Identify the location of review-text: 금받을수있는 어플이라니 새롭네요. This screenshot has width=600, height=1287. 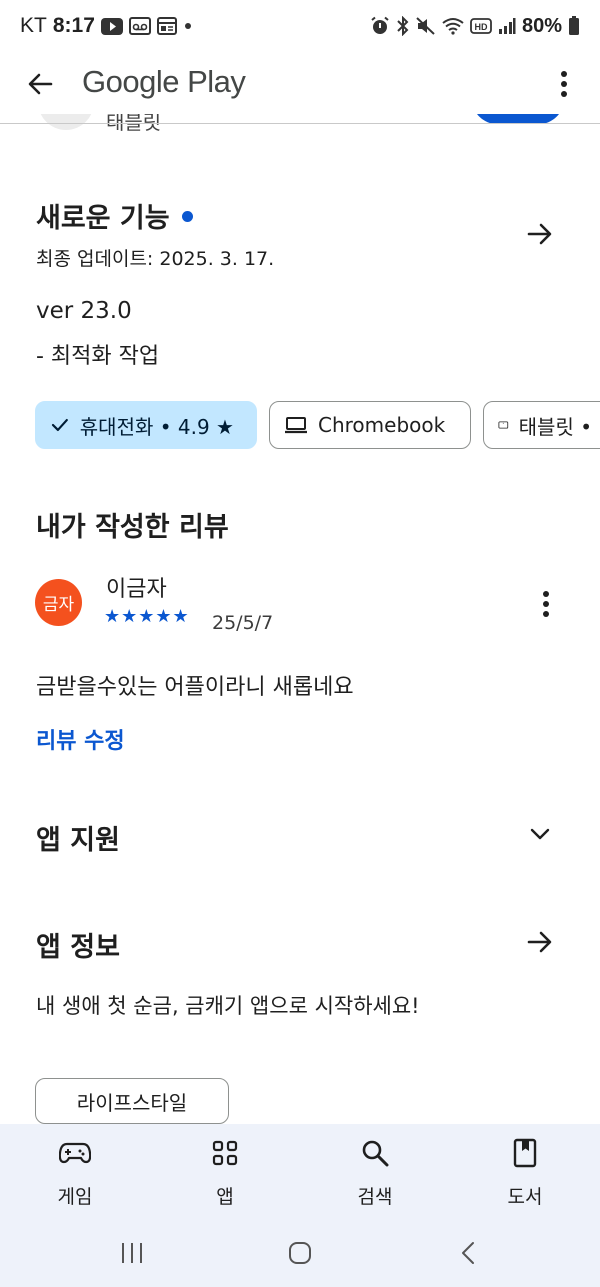
(195, 687).